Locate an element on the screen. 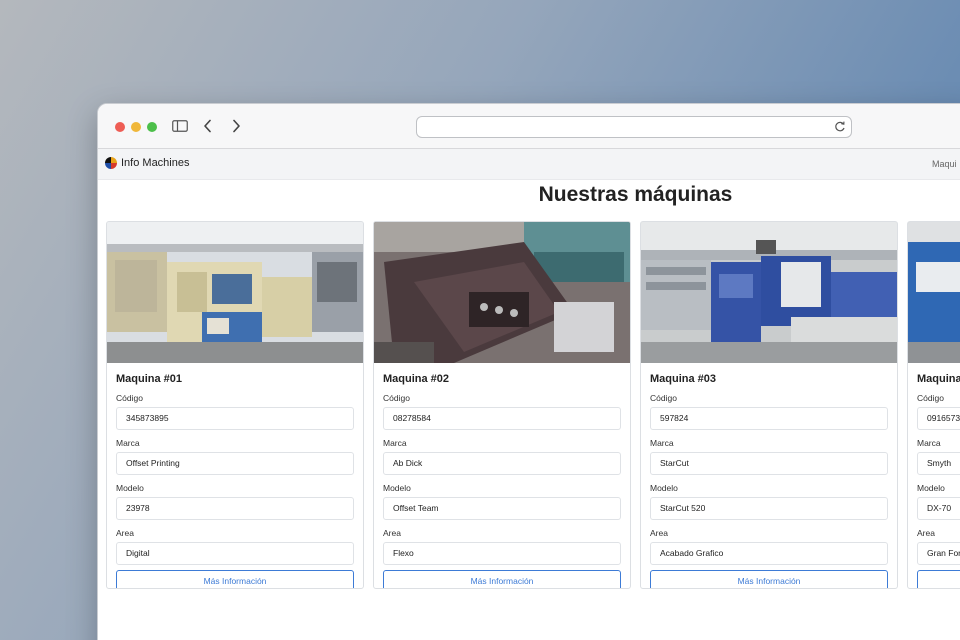 The image size is (960, 640). close-window-button is located at coordinates (120, 127).